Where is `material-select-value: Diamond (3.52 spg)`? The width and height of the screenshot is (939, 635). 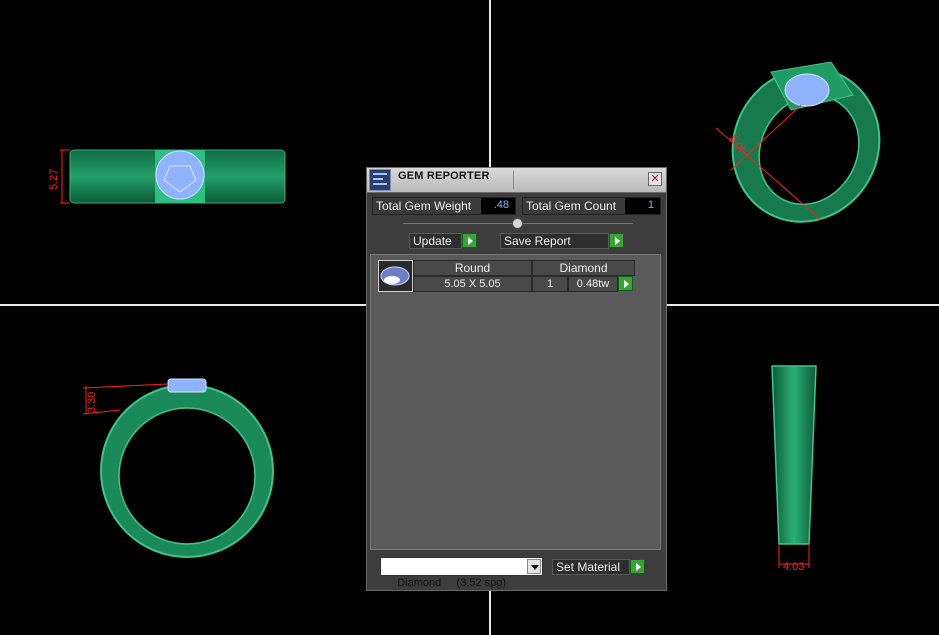 material-select-value: Diamond (3.52 spg) is located at coordinates (452, 583).